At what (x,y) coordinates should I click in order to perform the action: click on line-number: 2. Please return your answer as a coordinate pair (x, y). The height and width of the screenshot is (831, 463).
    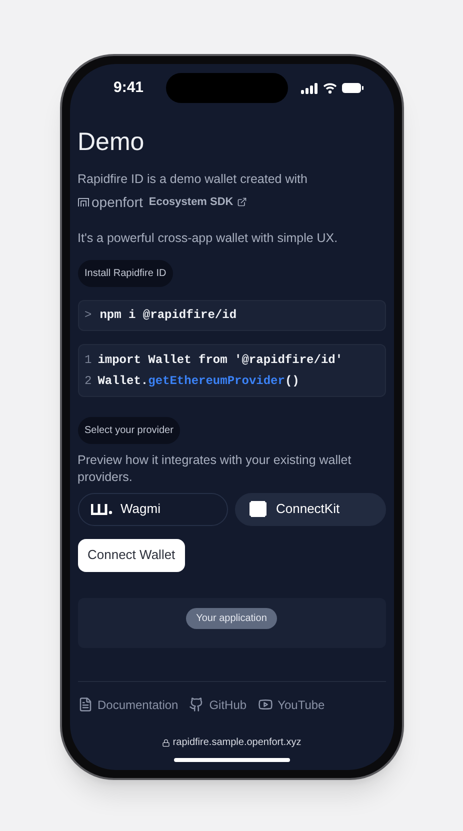
    Looking at the image, I should click on (88, 381).